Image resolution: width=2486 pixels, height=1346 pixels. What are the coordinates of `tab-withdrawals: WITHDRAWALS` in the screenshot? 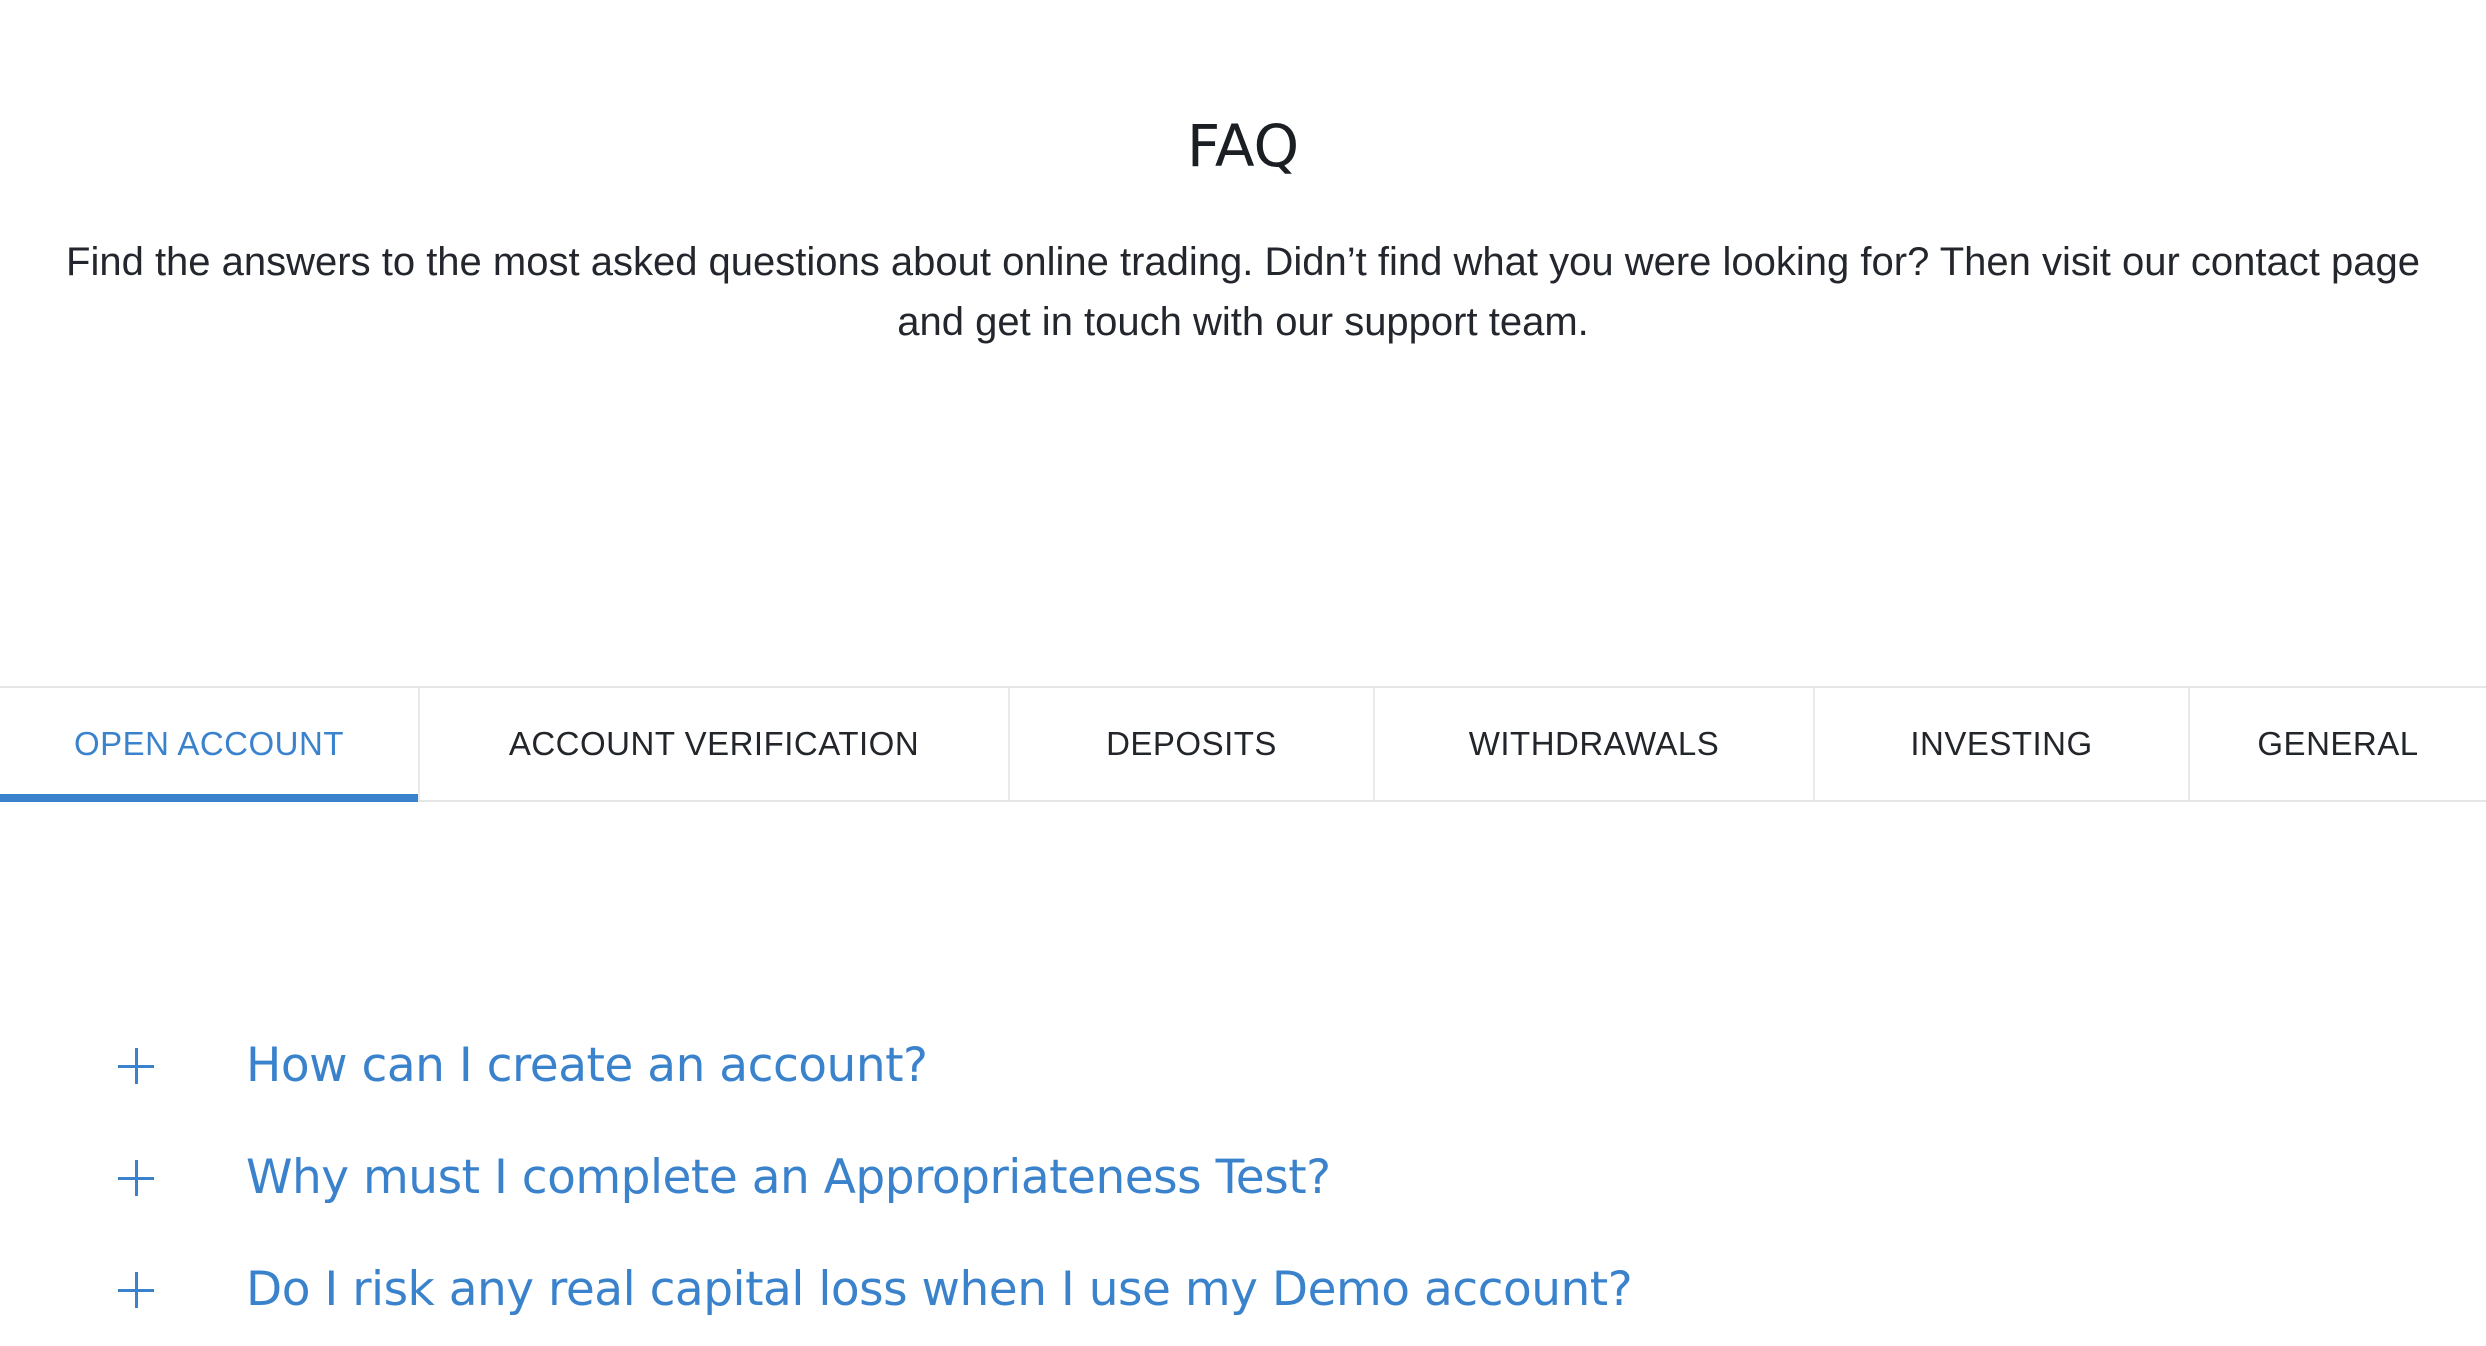 It's located at (1595, 744).